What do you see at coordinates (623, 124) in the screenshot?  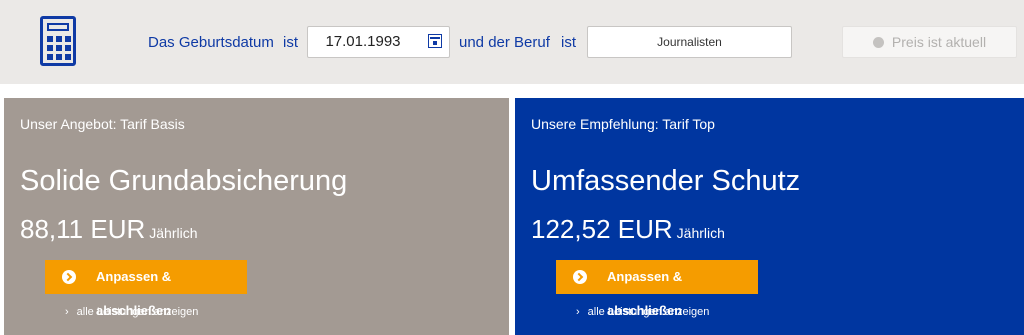 I see `offer-eyebrow: Unsere Empfehlung: Tarif Top` at bounding box center [623, 124].